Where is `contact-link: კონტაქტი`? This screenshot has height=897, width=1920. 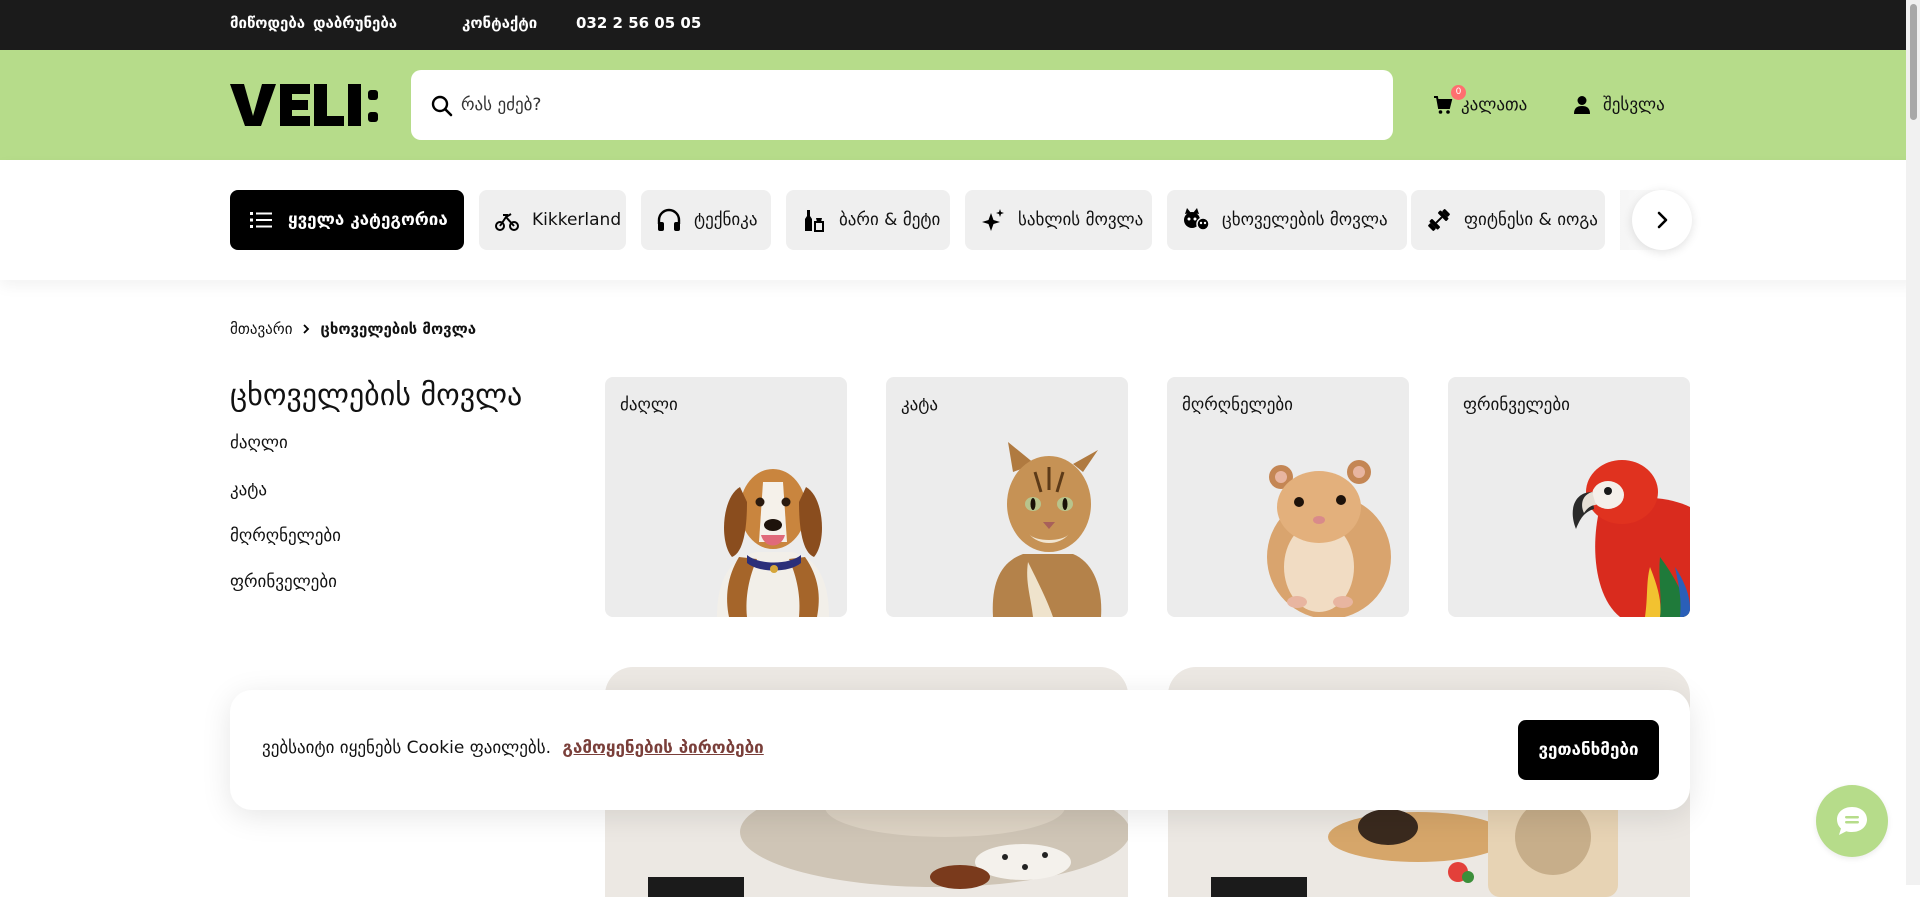
contact-link: კონტაქტი is located at coordinates (499, 23).